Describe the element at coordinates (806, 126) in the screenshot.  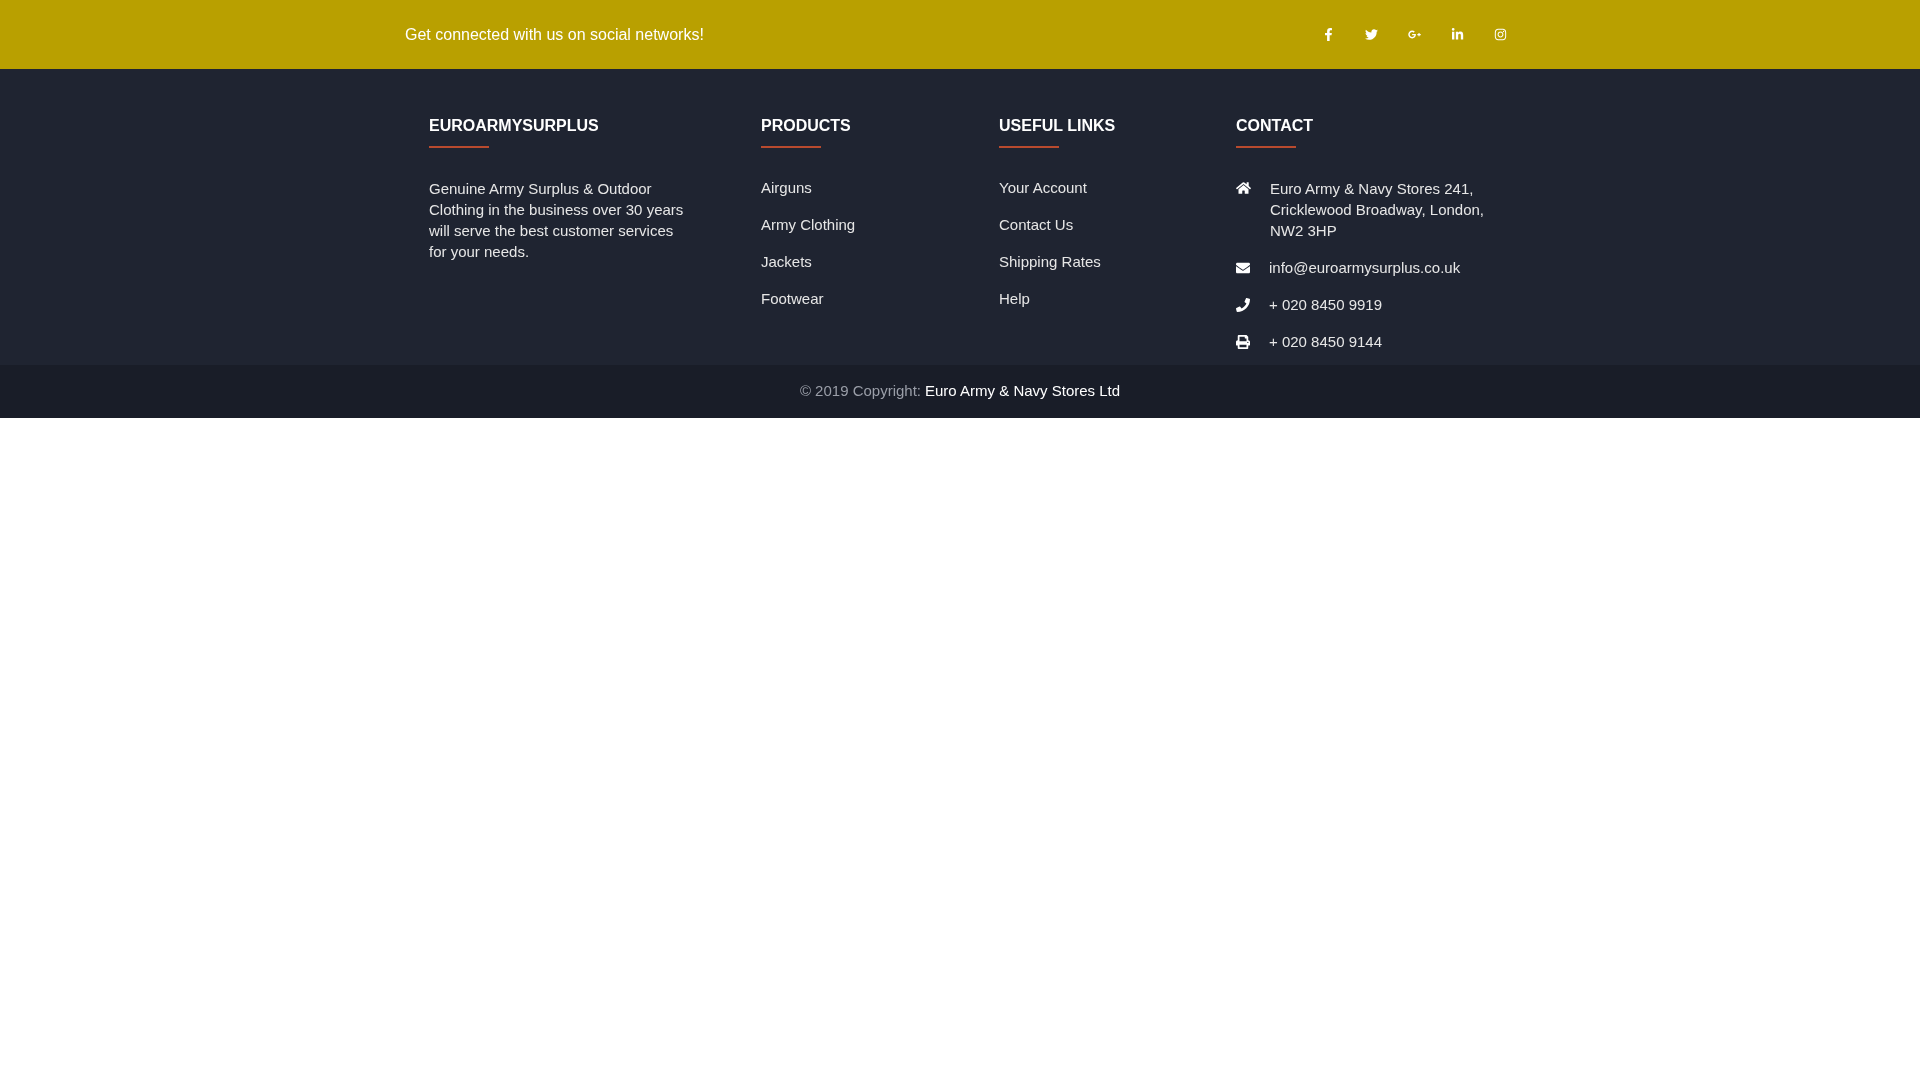
I see `column-heading: PRODUCTS` at that location.